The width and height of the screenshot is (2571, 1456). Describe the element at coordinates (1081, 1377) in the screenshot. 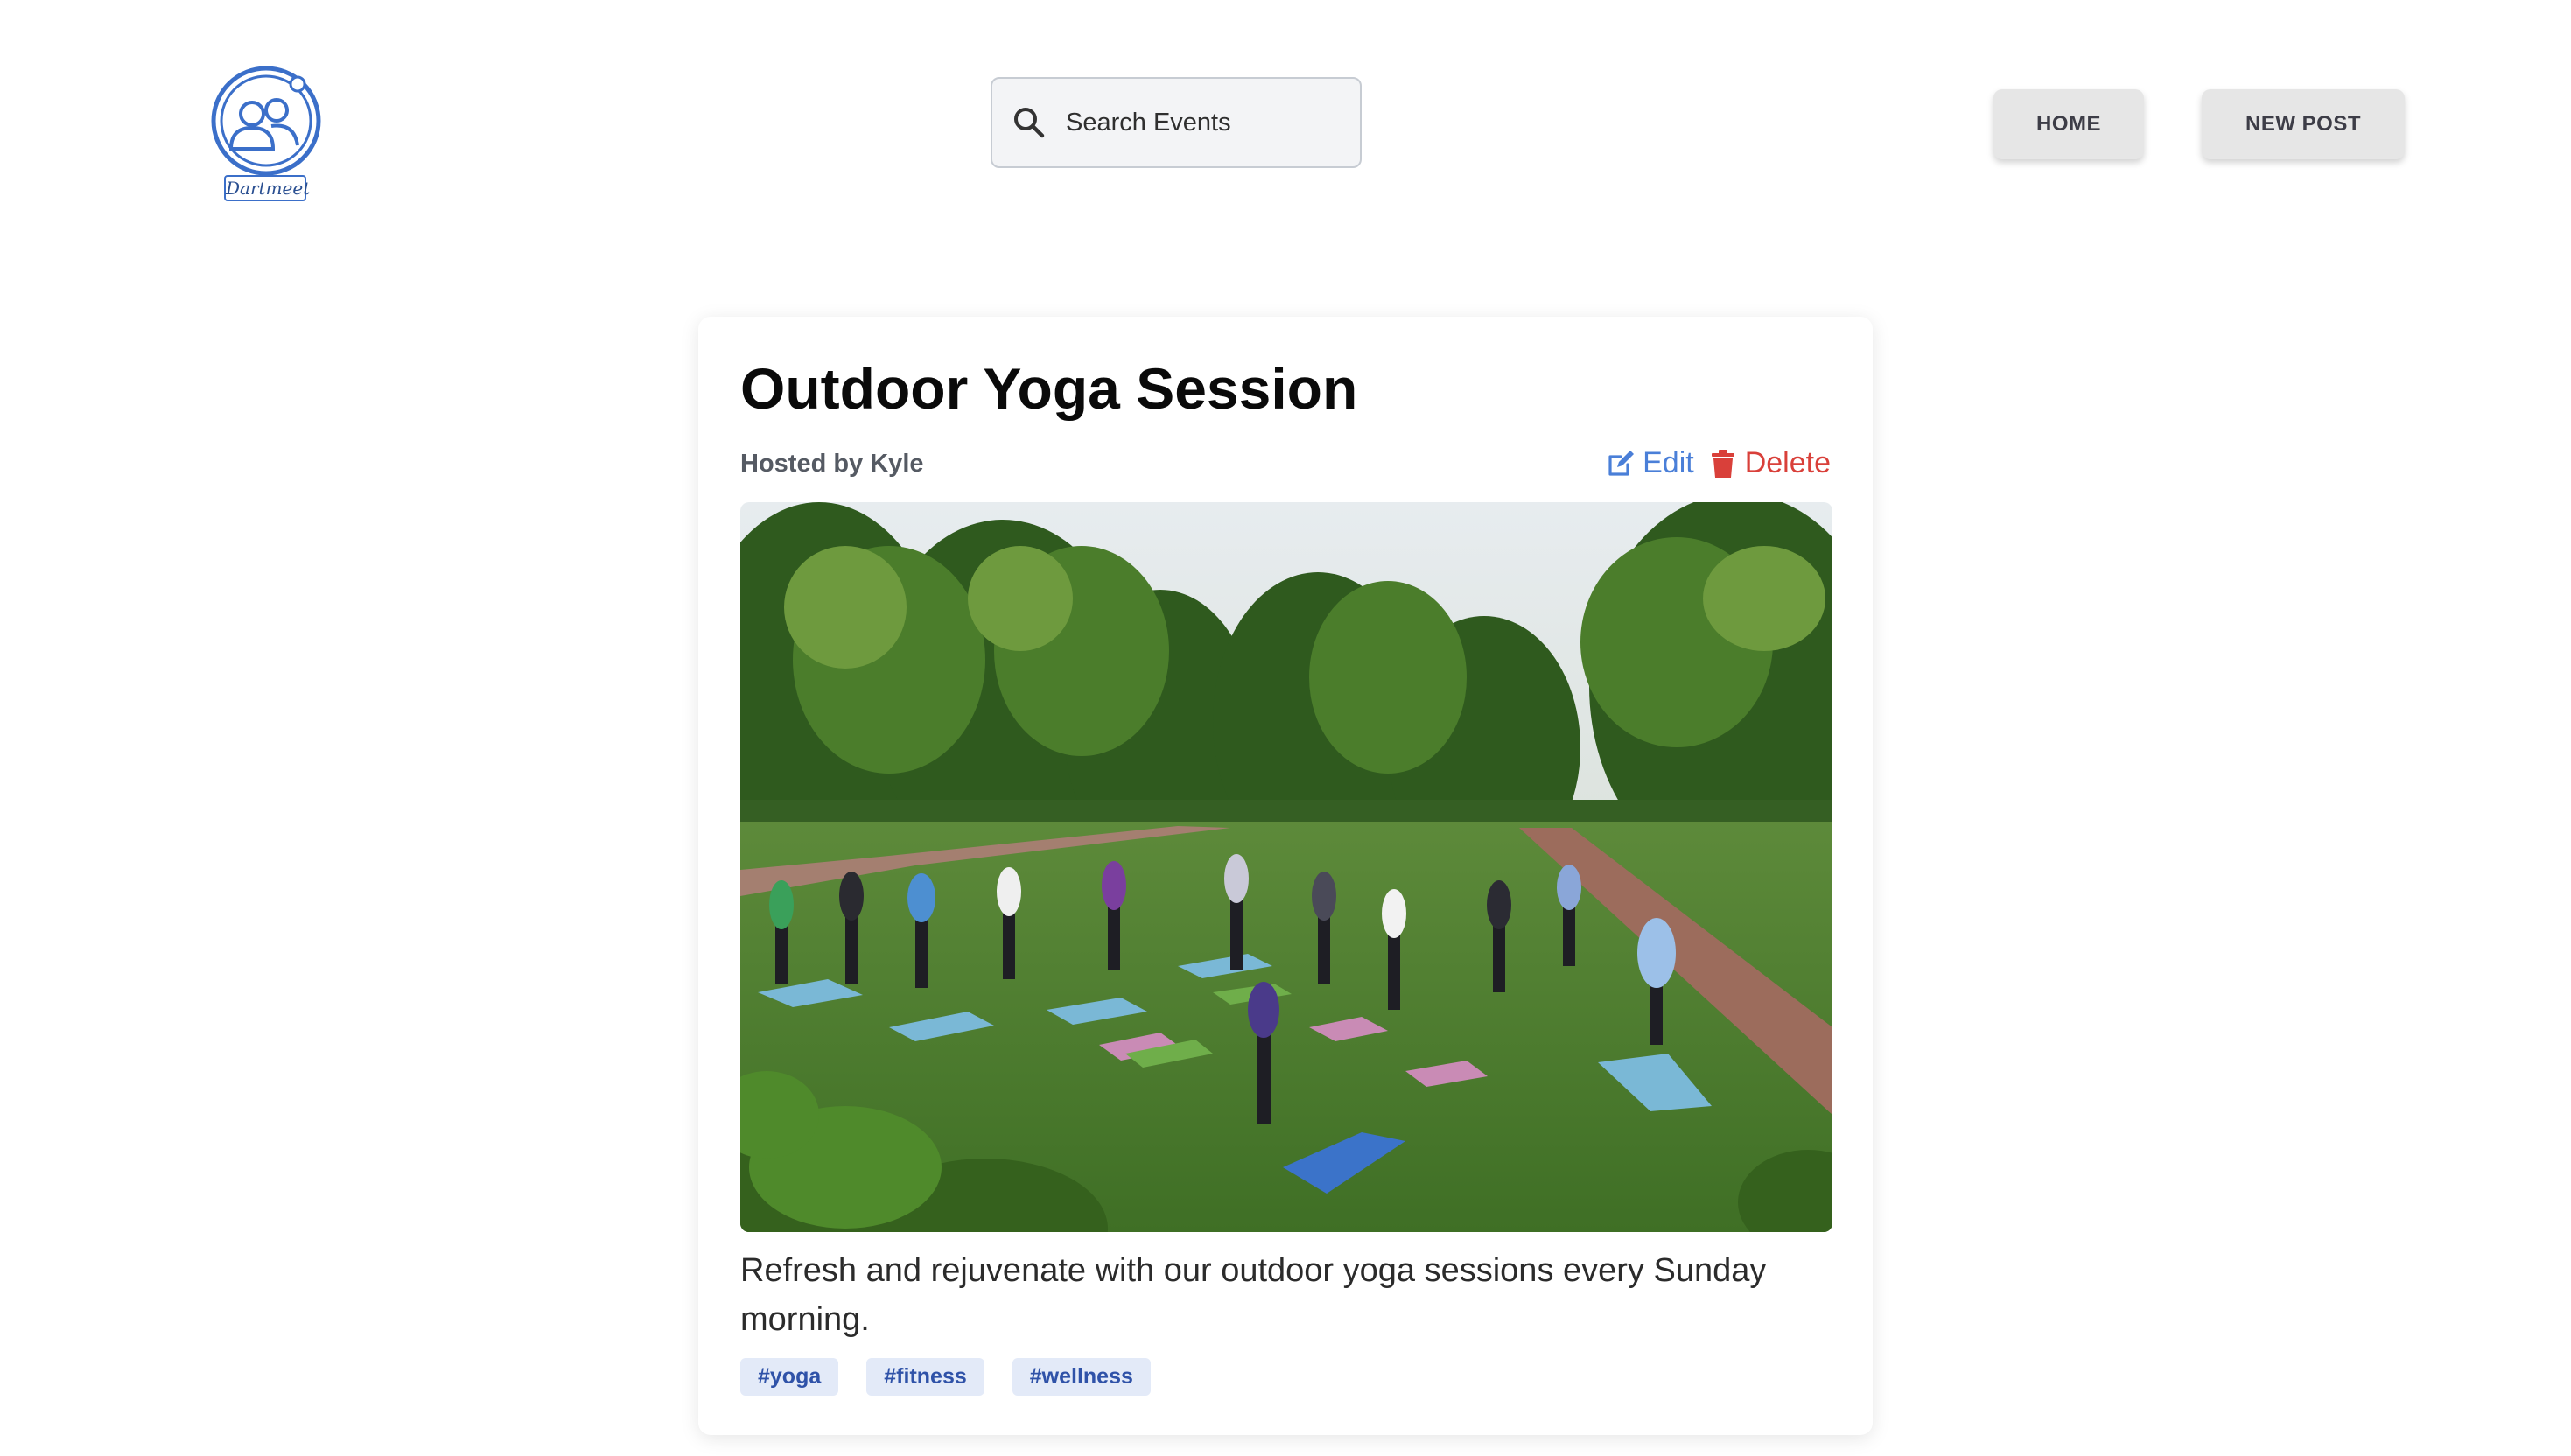

I see `tag-wellness: #wellness` at that location.